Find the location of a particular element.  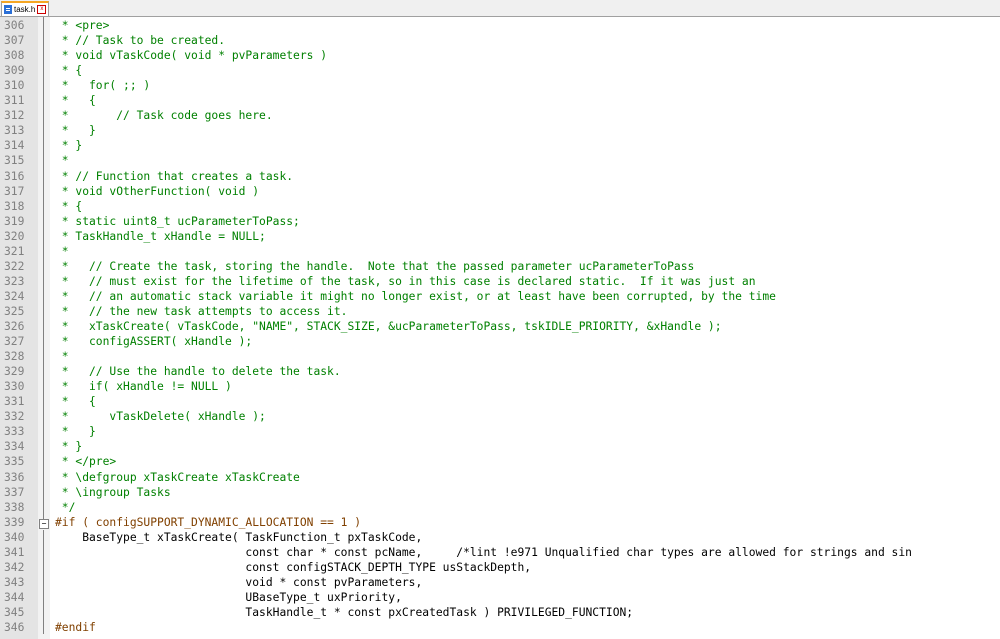

tab-task-h: task.h x is located at coordinates (25, 8).